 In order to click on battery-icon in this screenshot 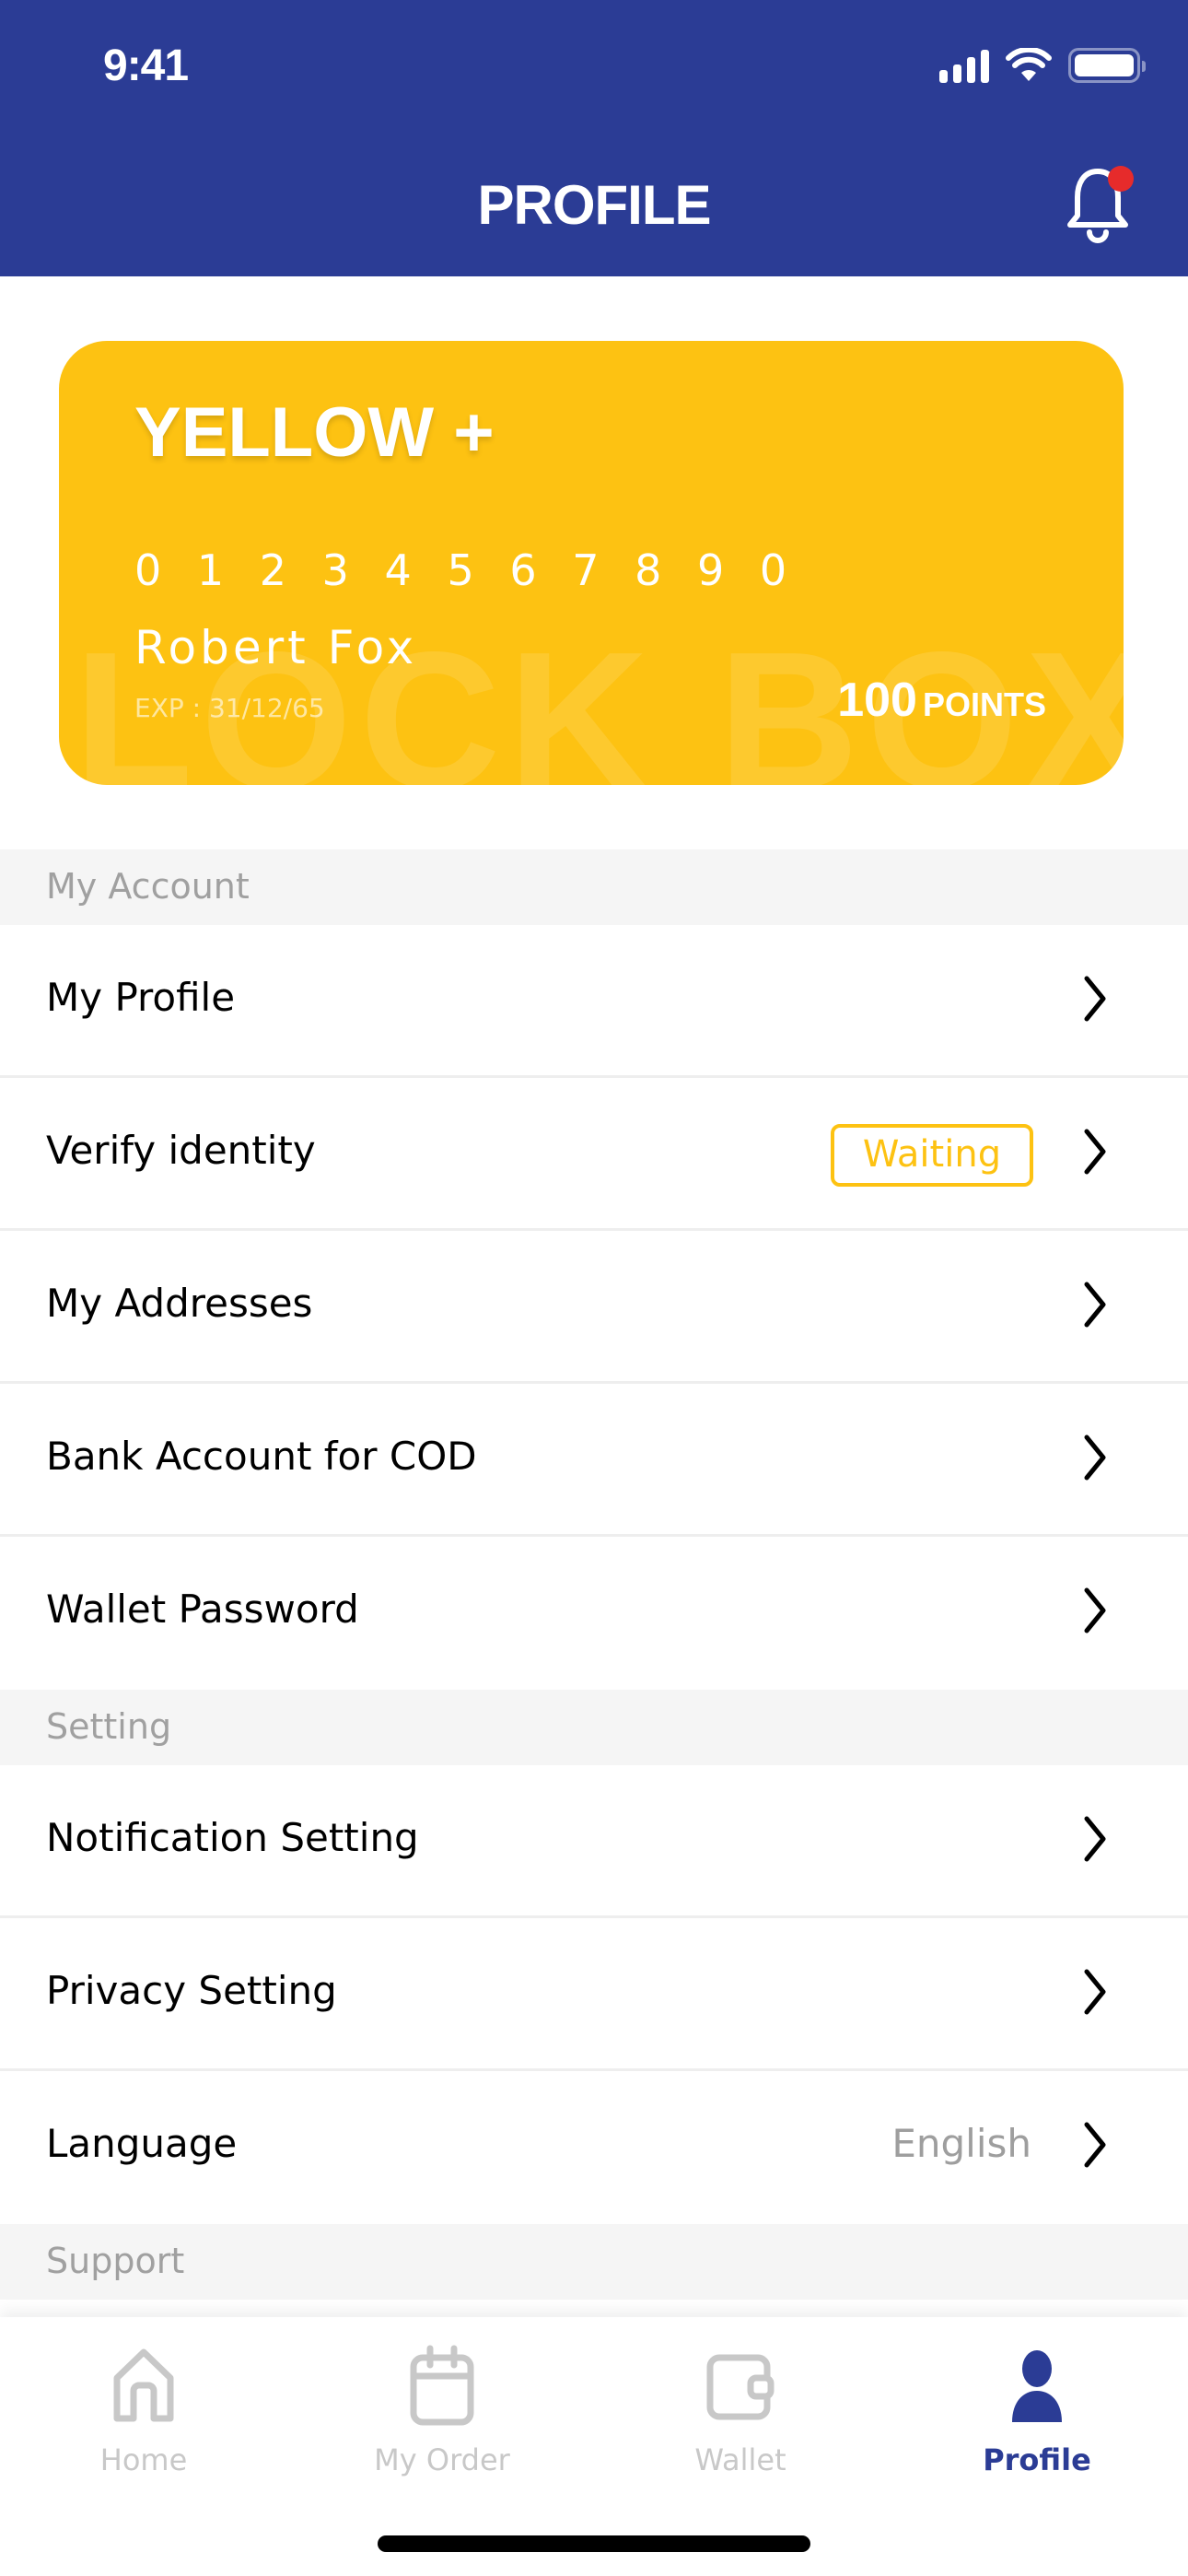, I will do `click(1107, 65)`.